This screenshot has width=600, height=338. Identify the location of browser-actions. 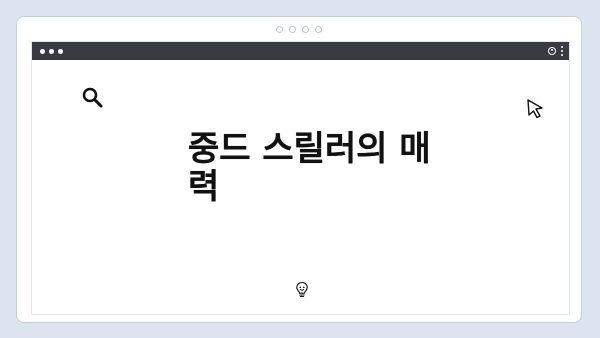
(555, 51).